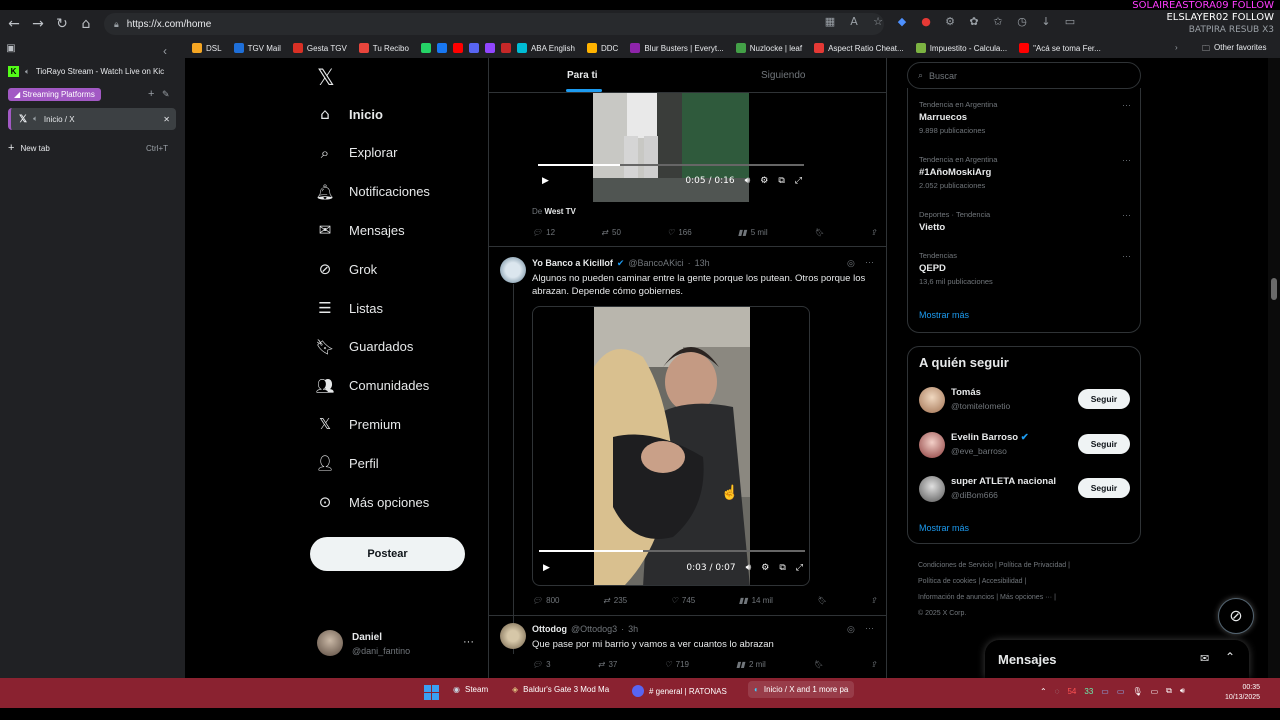  I want to click on tweet-time: 3h, so click(633, 629).